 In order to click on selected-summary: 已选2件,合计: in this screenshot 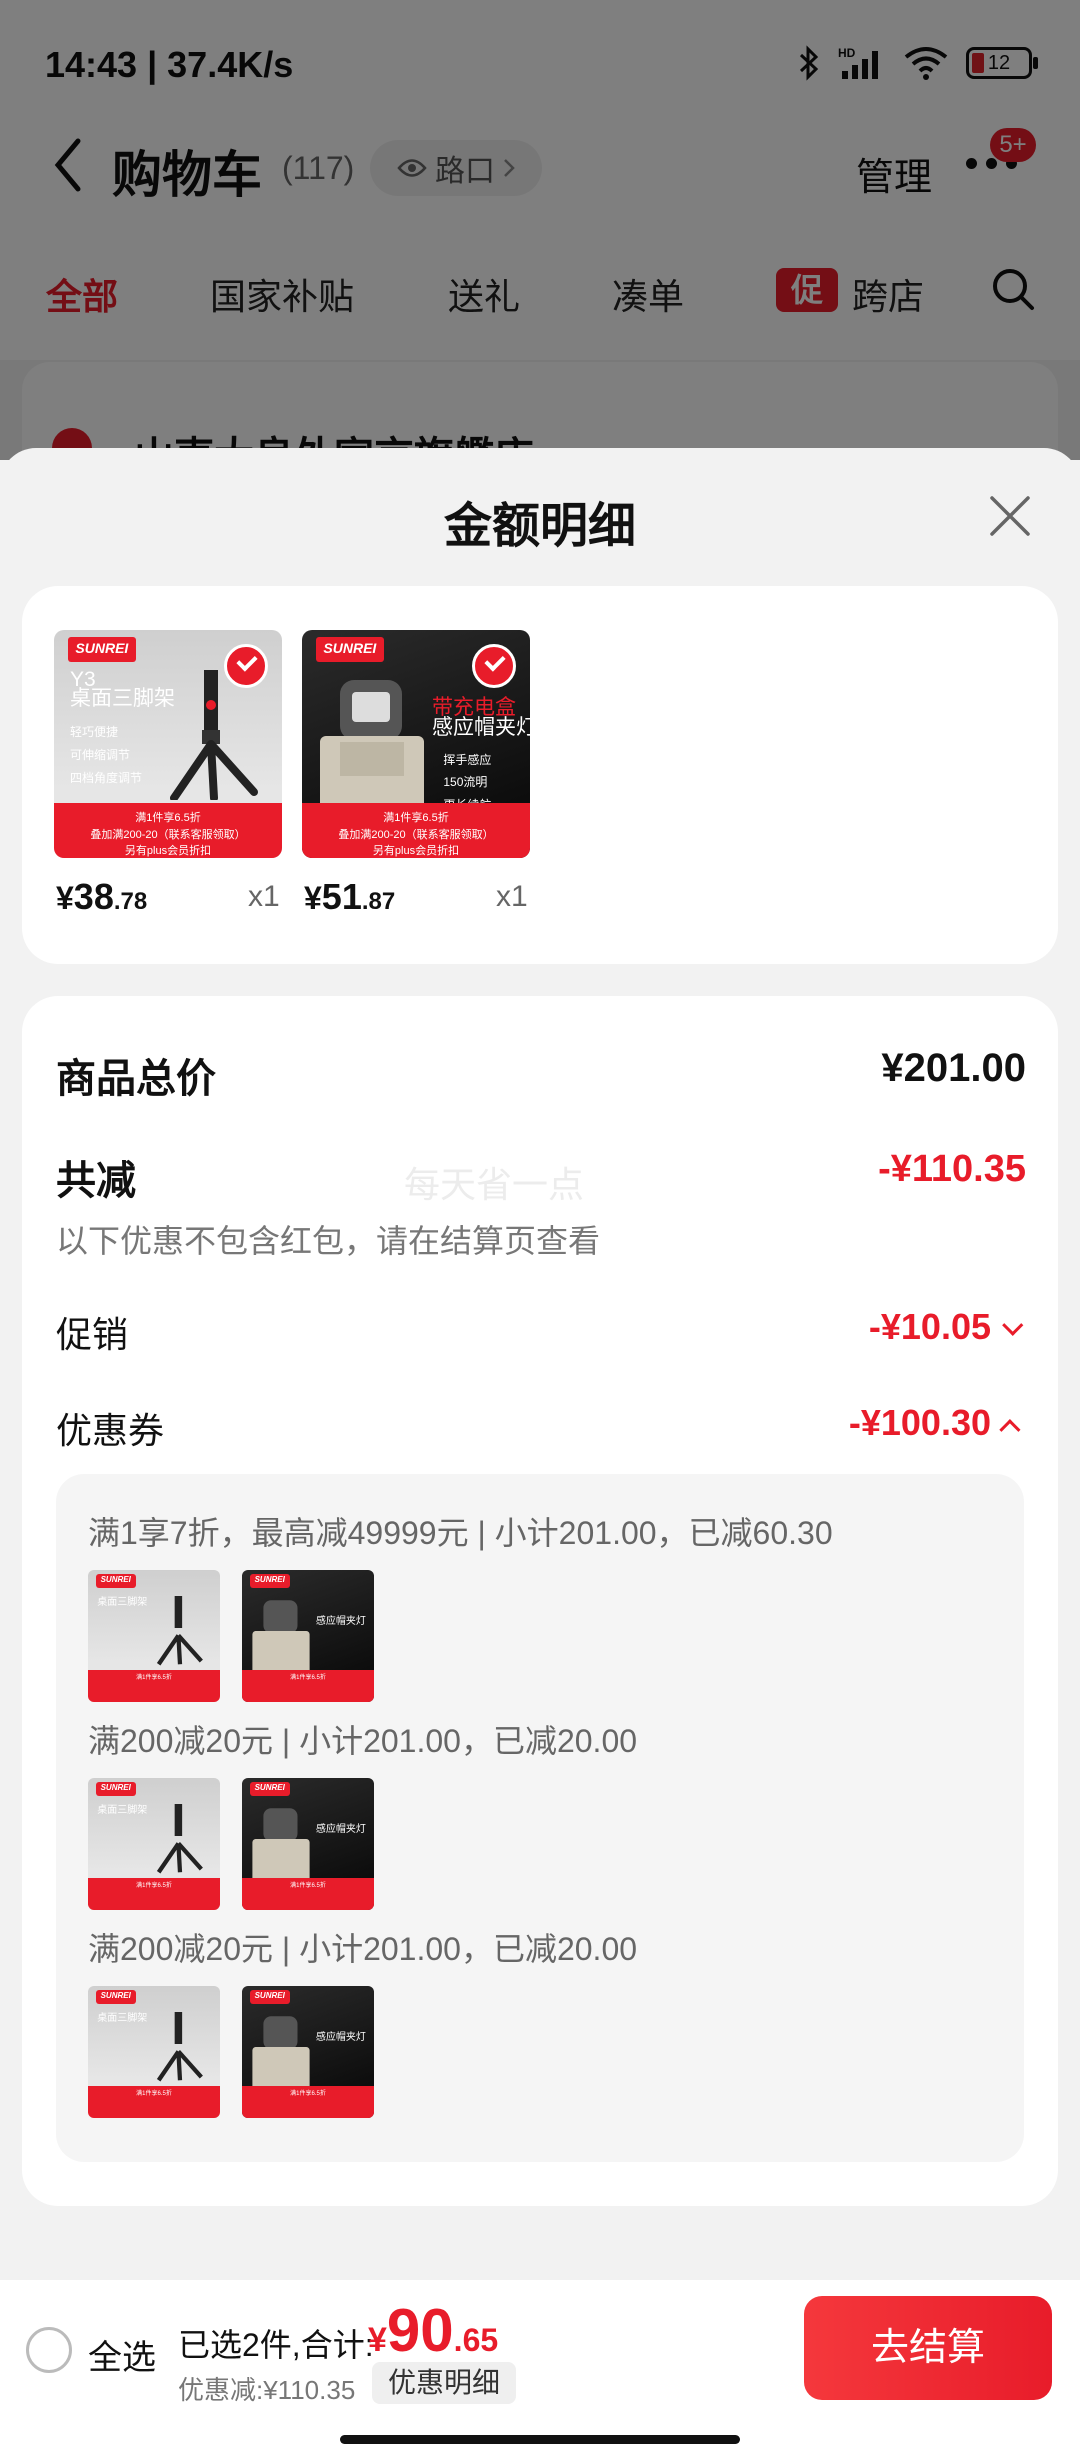, I will do `click(276, 2345)`.